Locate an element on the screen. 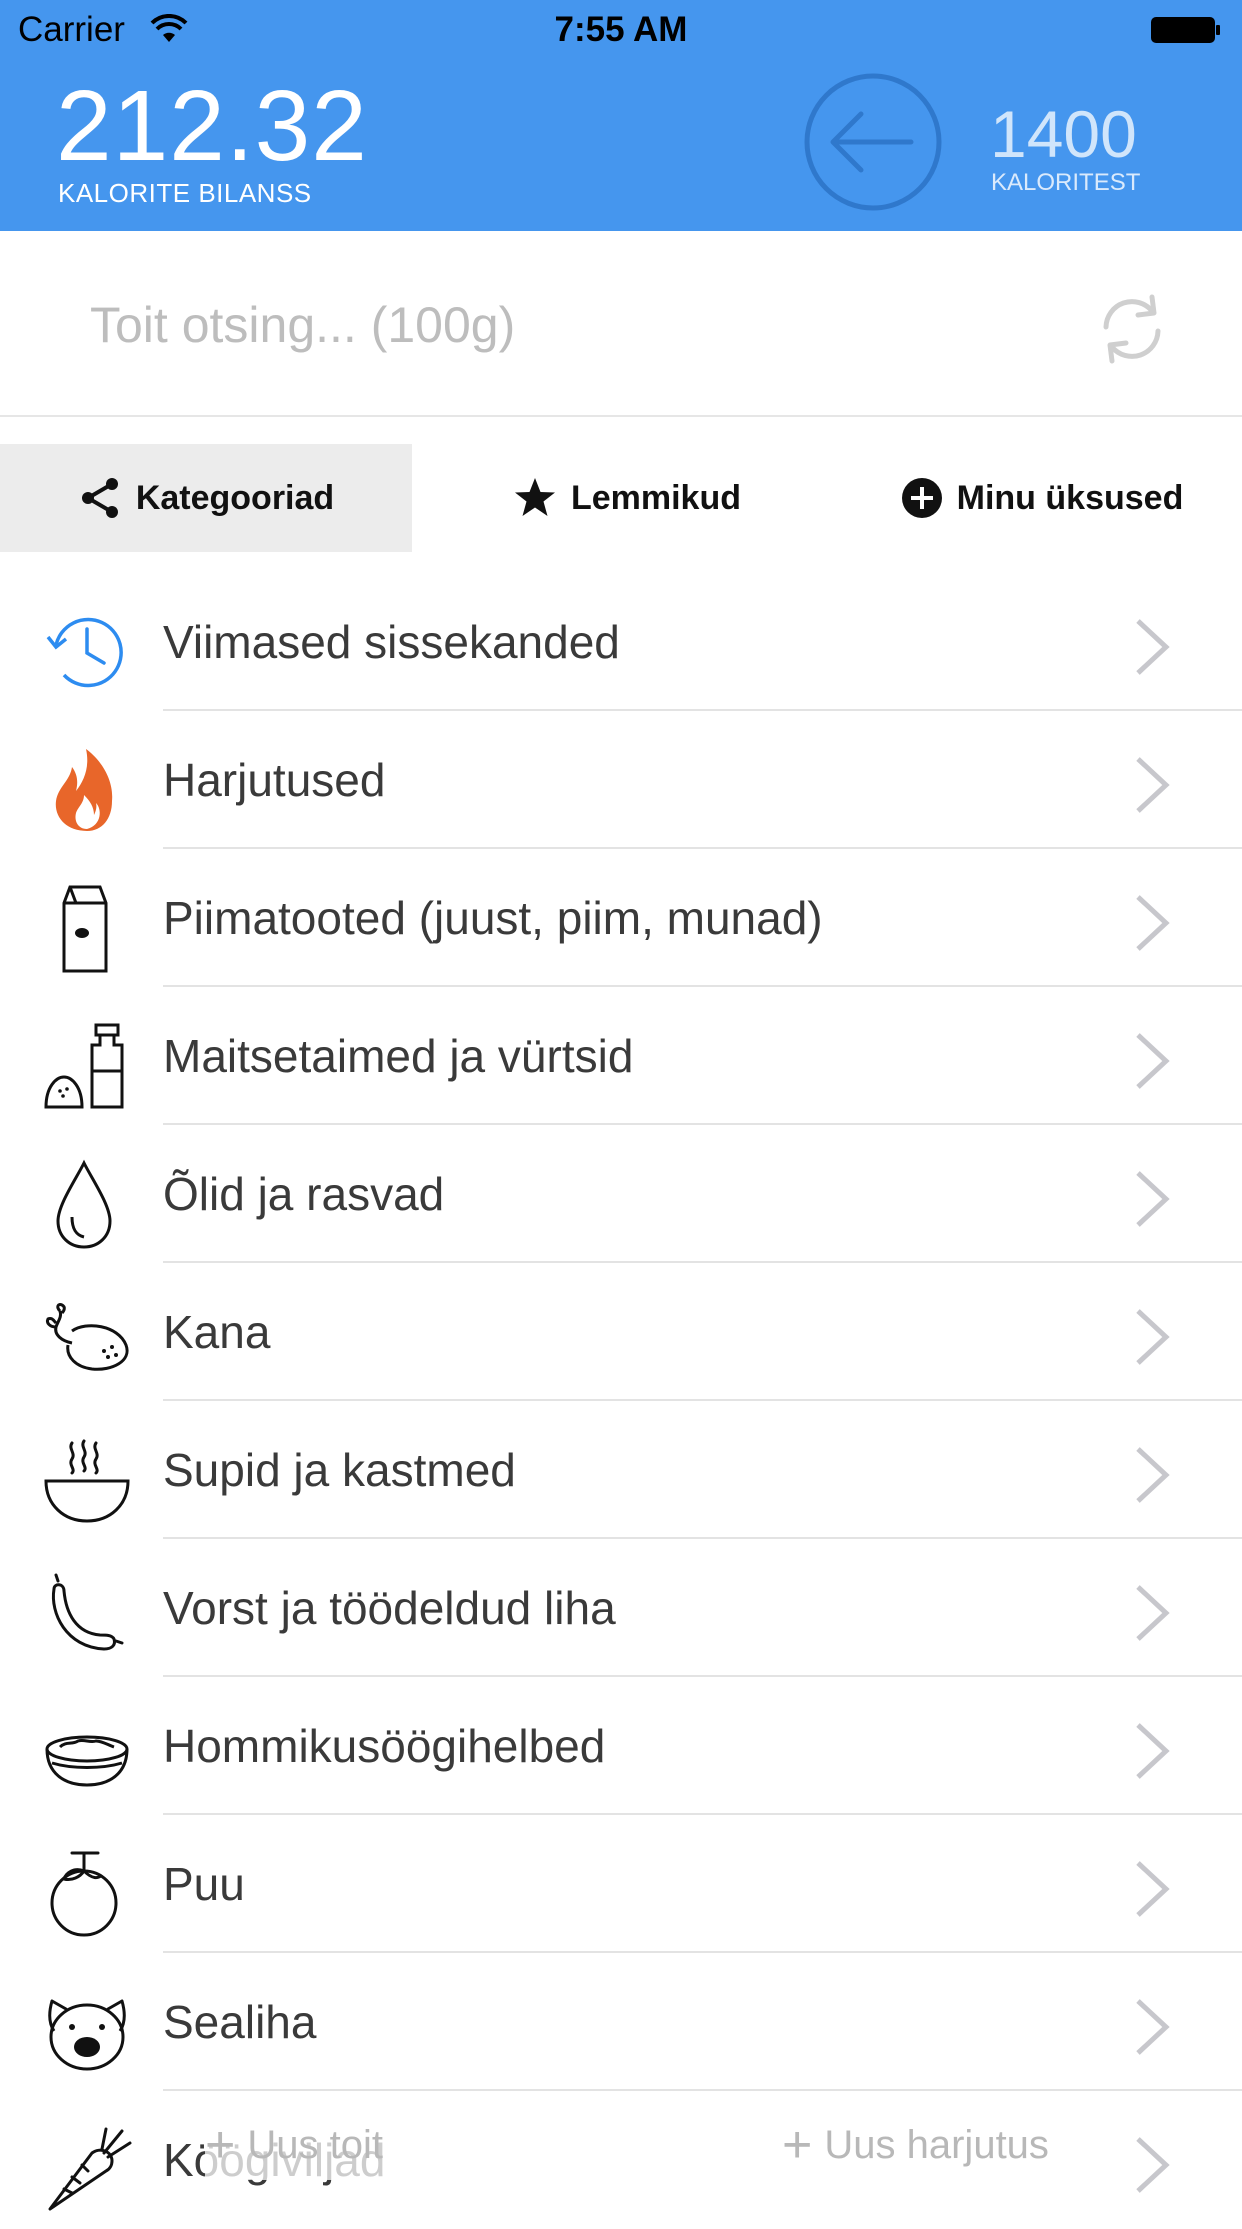  battery-icon is located at coordinates (1185, 30).